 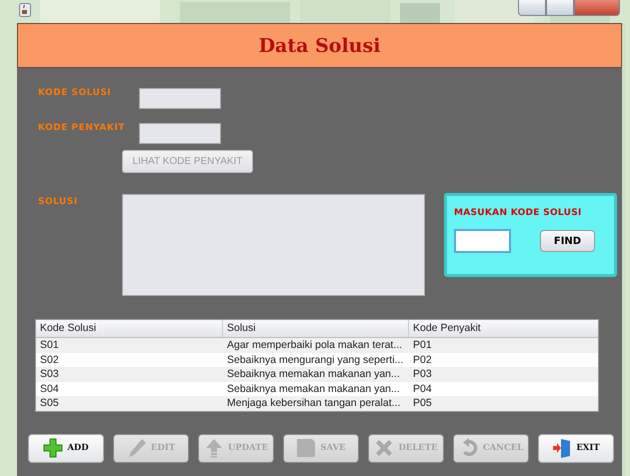 What do you see at coordinates (422, 389) in the screenshot?
I see `table-cell-text: P04` at bounding box center [422, 389].